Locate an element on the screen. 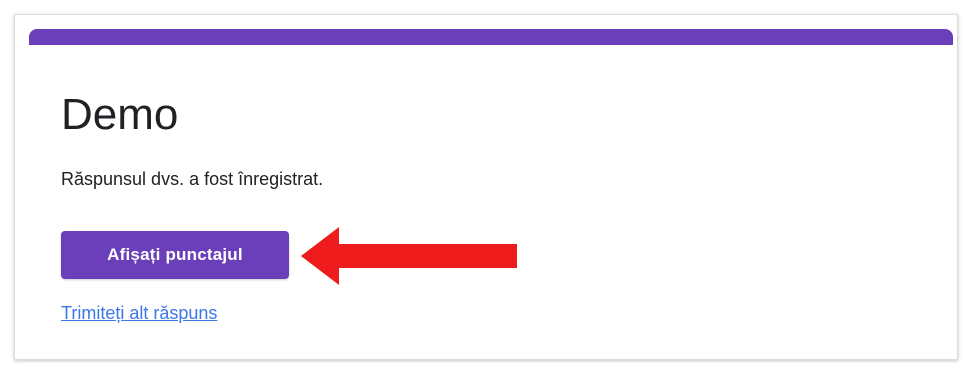  arrow-left-icon is located at coordinates (409, 256).